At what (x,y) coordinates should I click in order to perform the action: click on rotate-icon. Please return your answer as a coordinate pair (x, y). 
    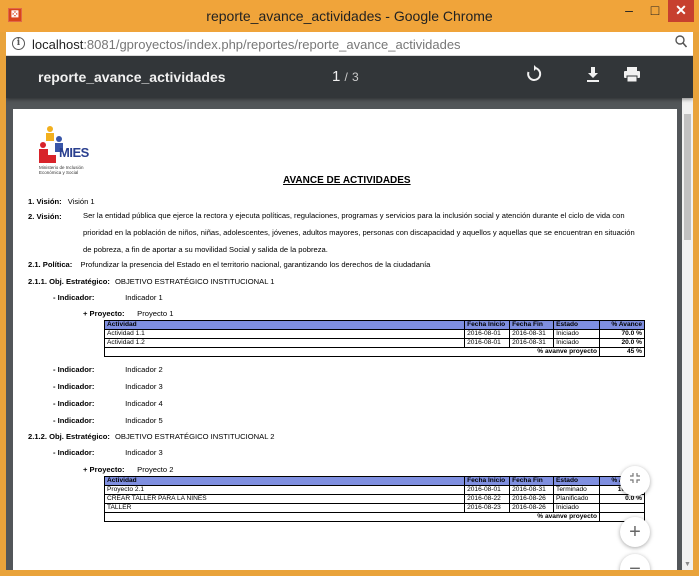
    Looking at the image, I should click on (534, 76).